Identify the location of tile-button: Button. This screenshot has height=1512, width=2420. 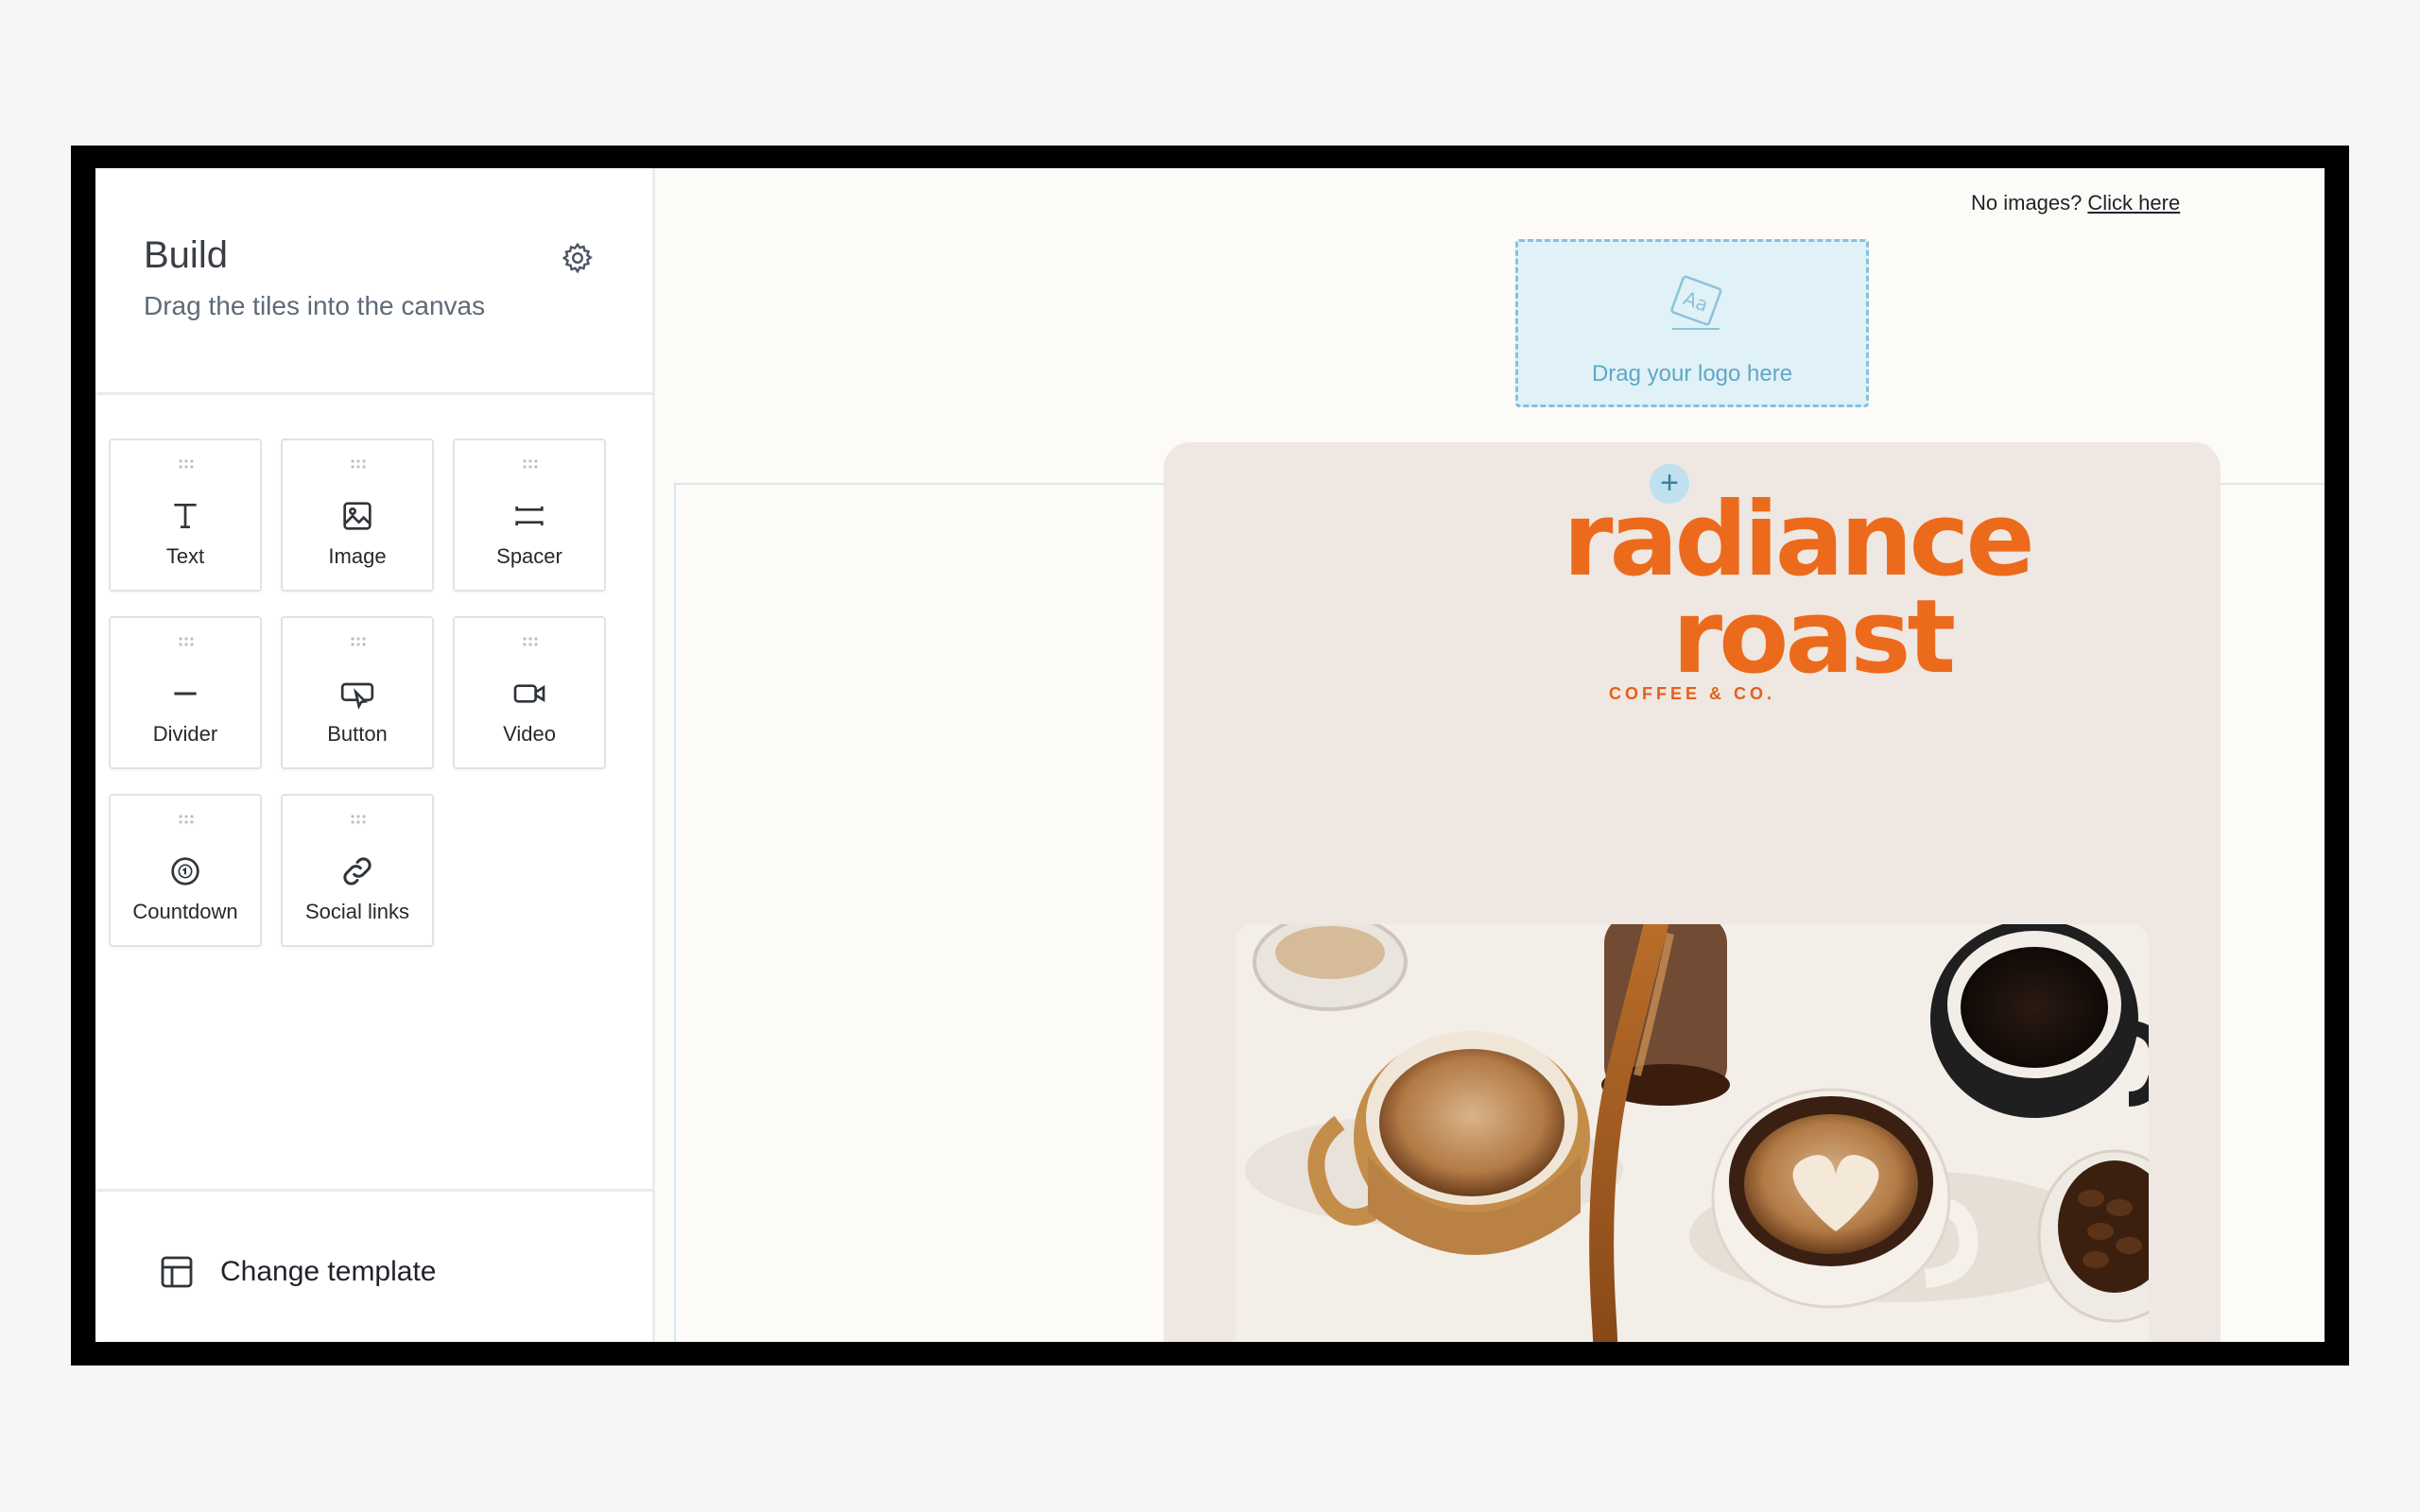
(357, 692).